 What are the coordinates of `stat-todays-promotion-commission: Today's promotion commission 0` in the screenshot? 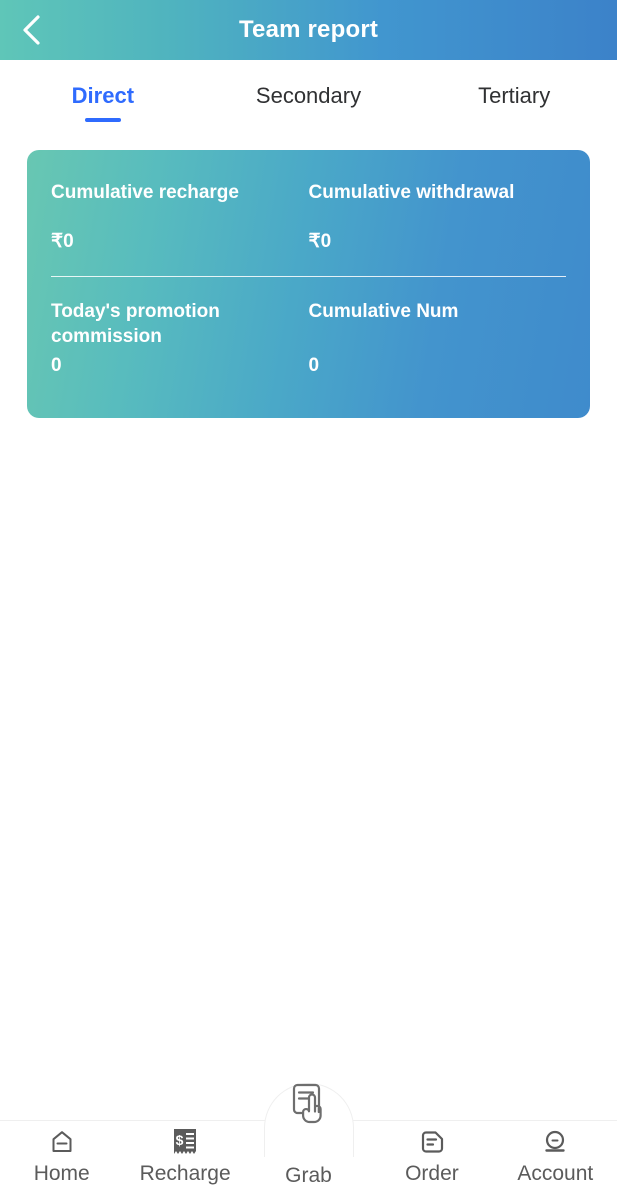 It's located at (180, 338).